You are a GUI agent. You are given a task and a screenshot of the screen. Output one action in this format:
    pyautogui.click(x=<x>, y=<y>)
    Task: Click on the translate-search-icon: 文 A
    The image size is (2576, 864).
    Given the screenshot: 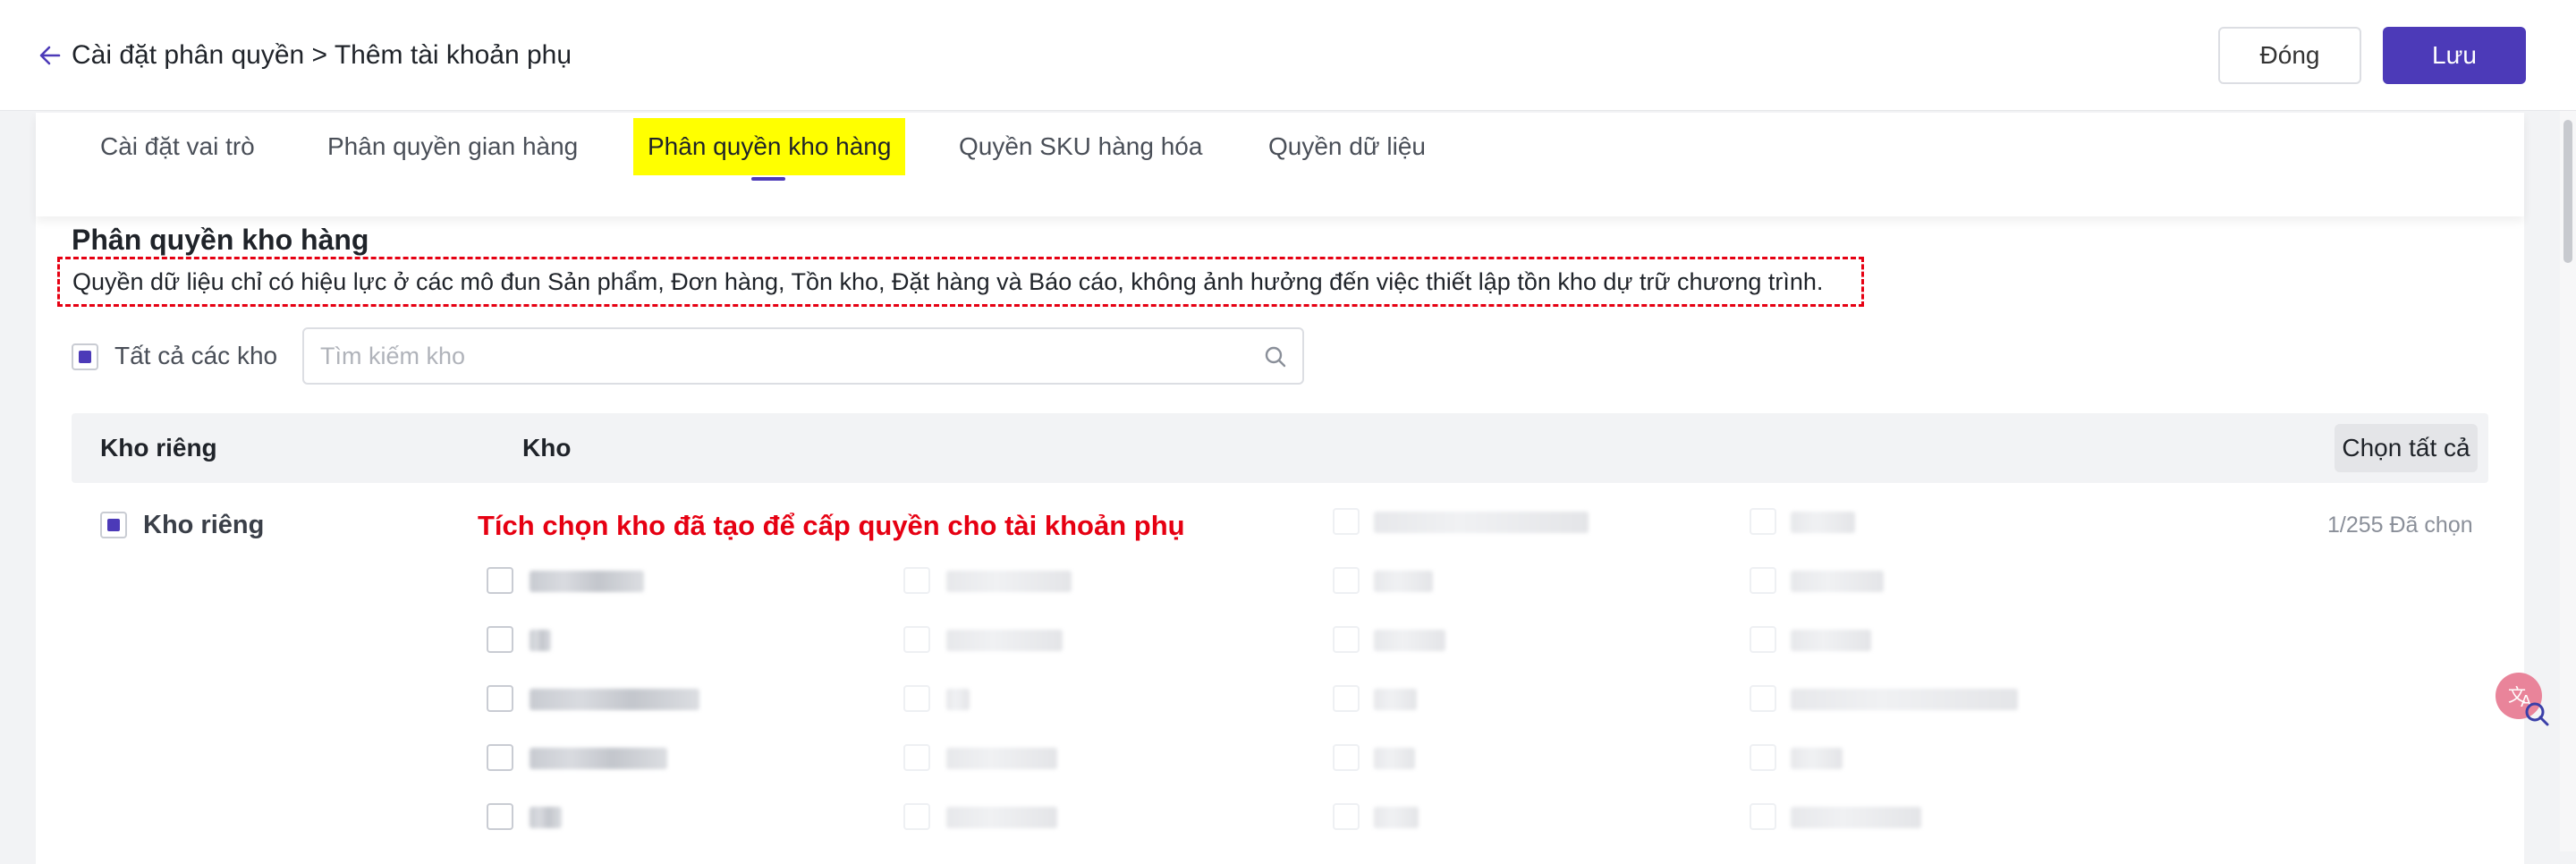 What is the action you would take?
    pyautogui.click(x=2522, y=699)
    